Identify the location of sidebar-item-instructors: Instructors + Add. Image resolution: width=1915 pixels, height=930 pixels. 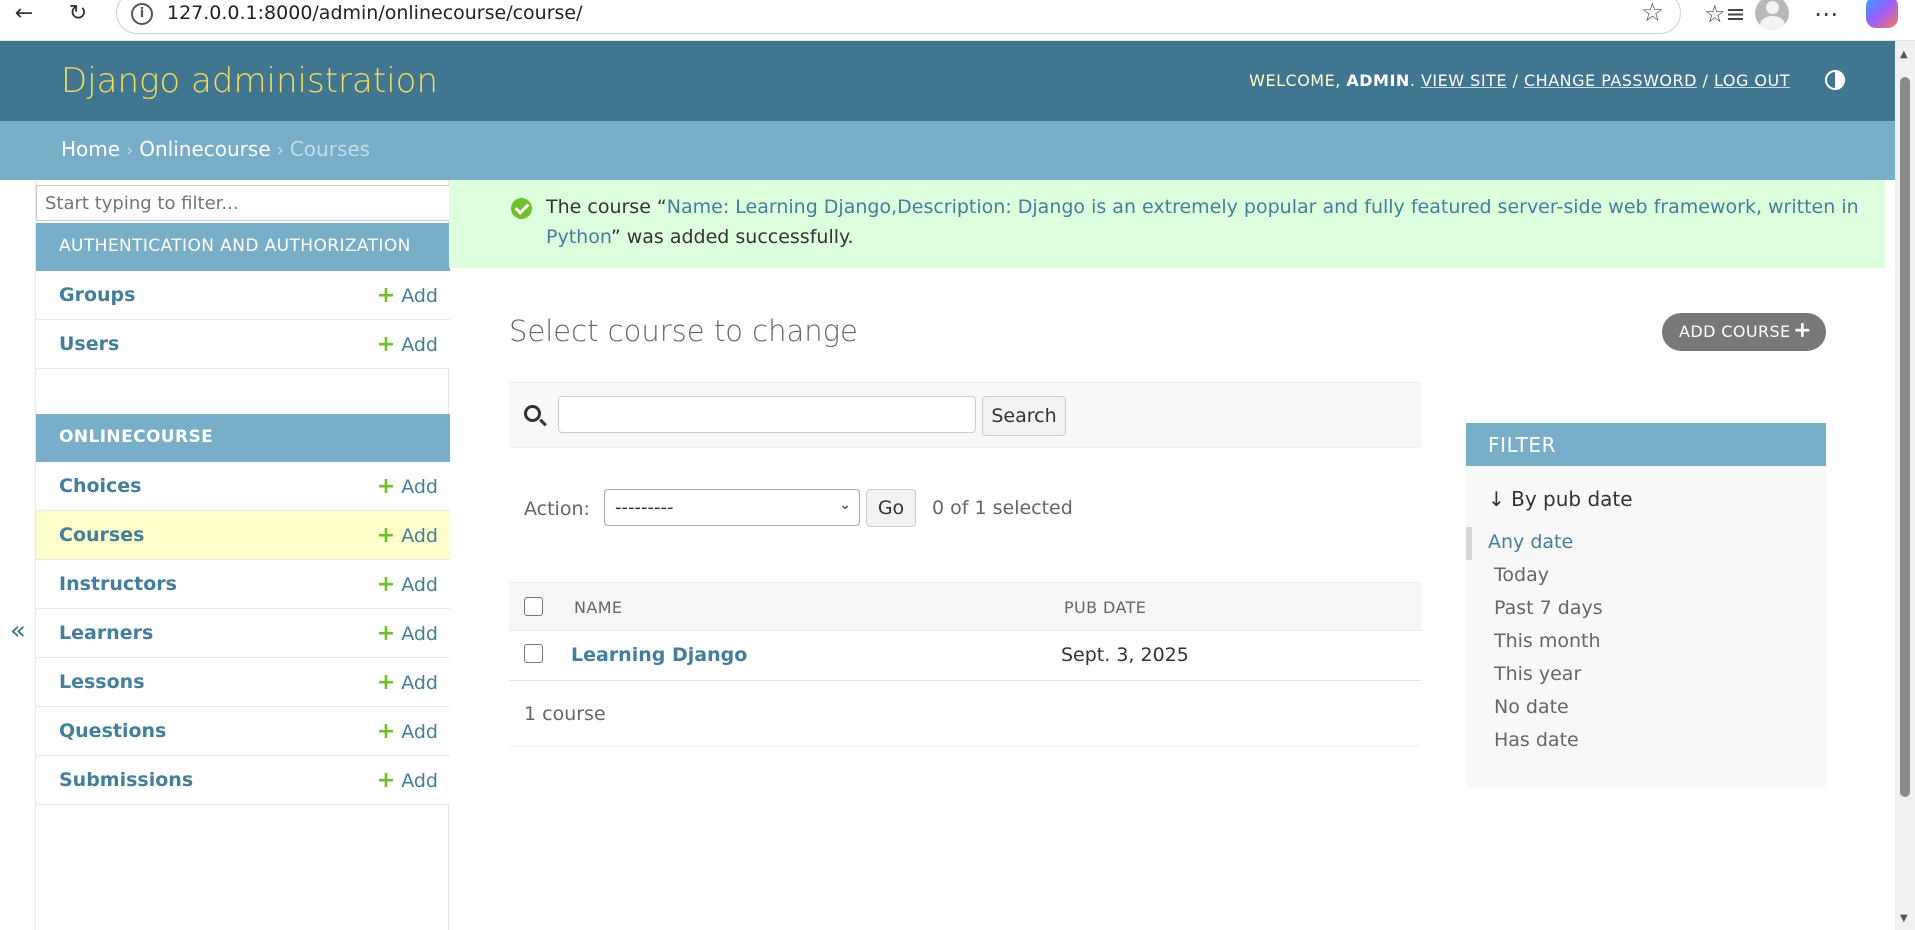
(243, 584).